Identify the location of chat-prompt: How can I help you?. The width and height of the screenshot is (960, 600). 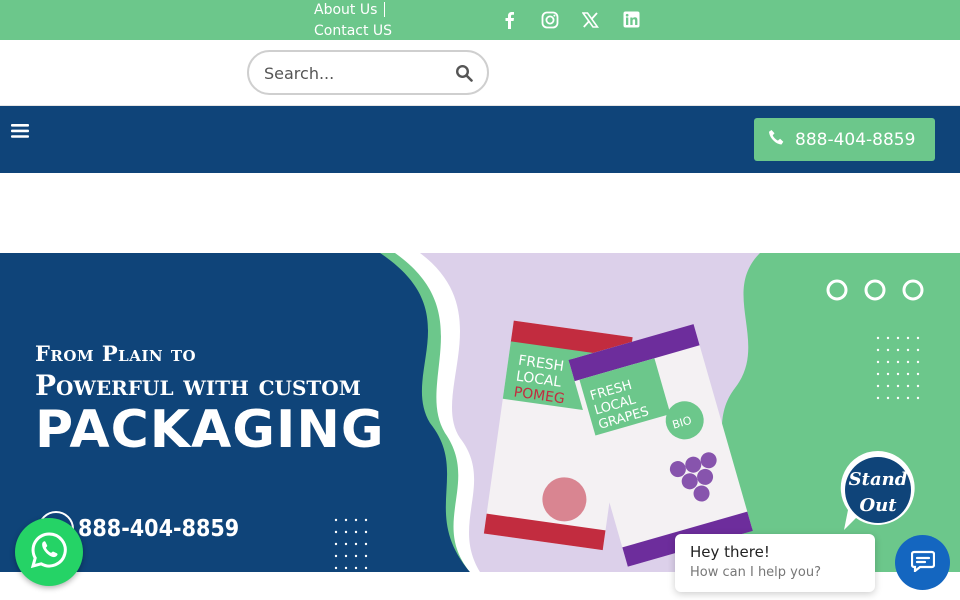
(755, 572).